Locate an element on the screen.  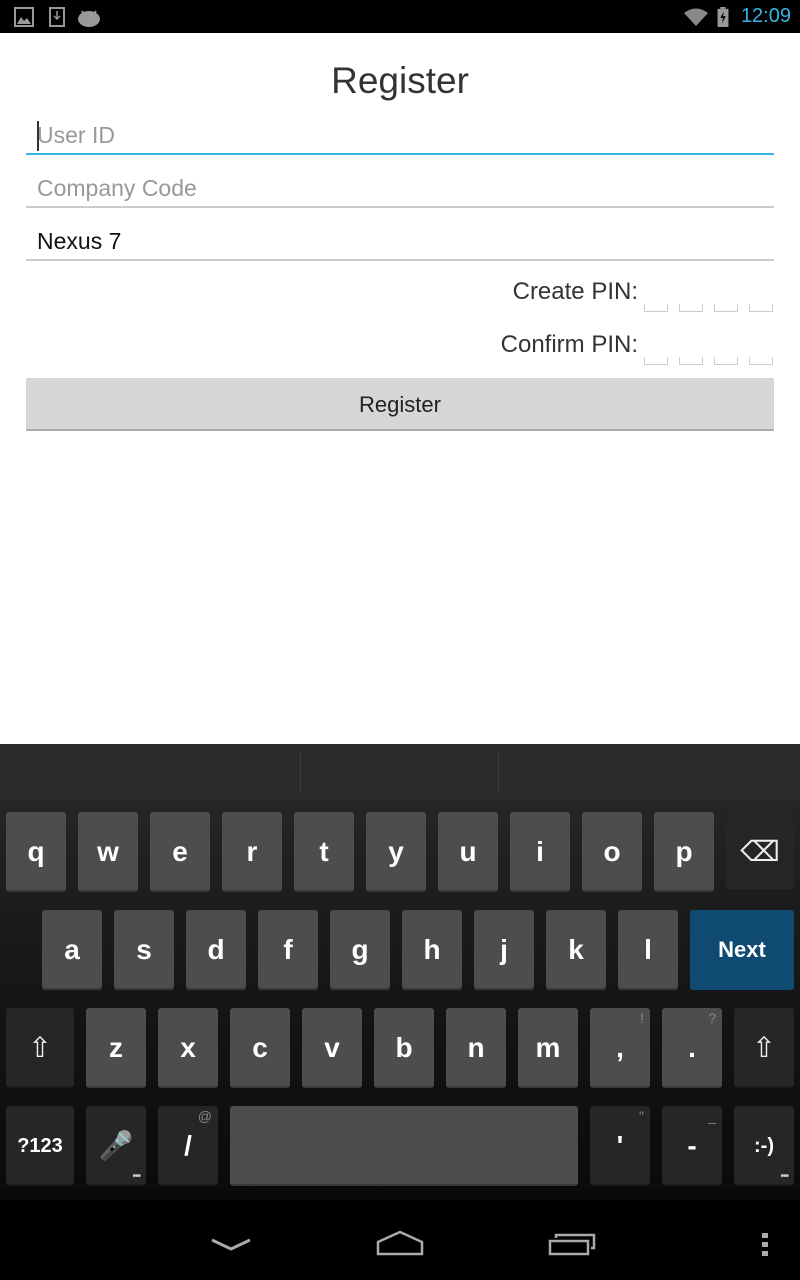
company-code-placeholder: Company Code is located at coordinates (117, 188).